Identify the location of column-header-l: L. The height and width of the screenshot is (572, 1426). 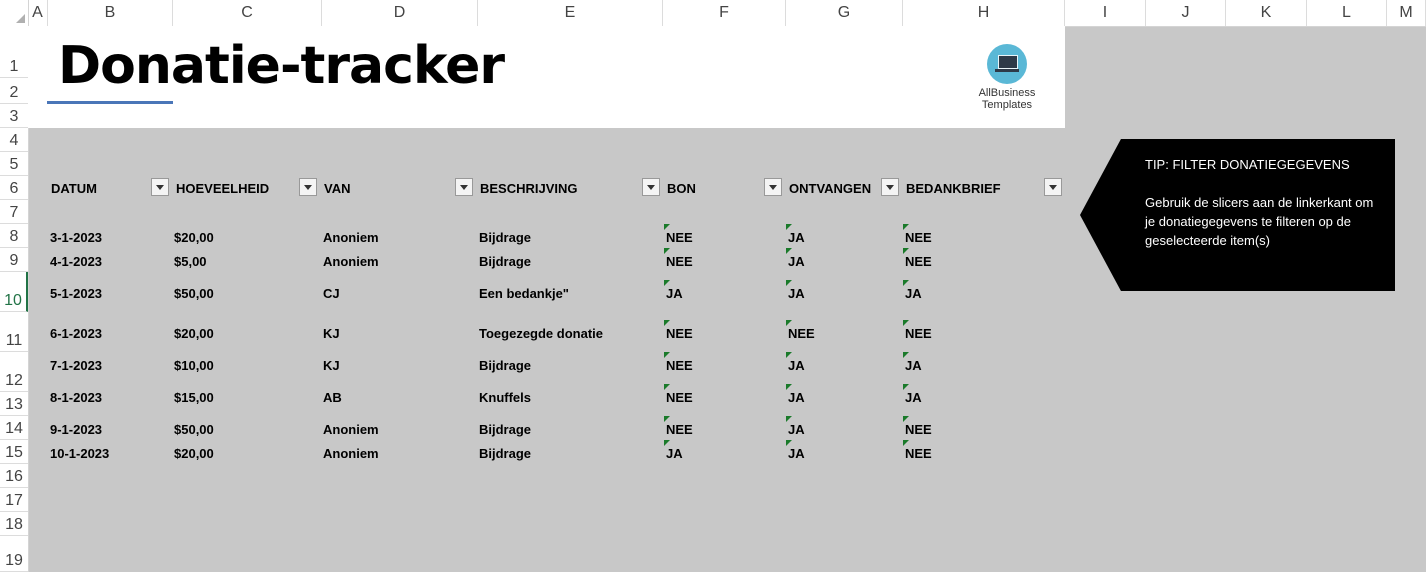
(1347, 13).